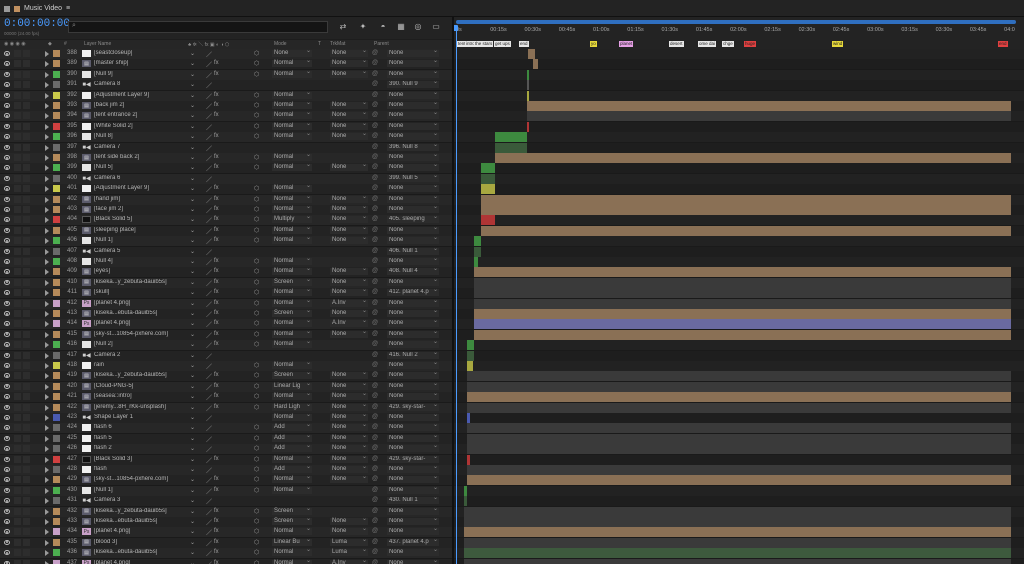  I want to click on layer-row: 407 ■◀ Camera 5 ⌄ ／ @406. Null 1, so click(226, 252).